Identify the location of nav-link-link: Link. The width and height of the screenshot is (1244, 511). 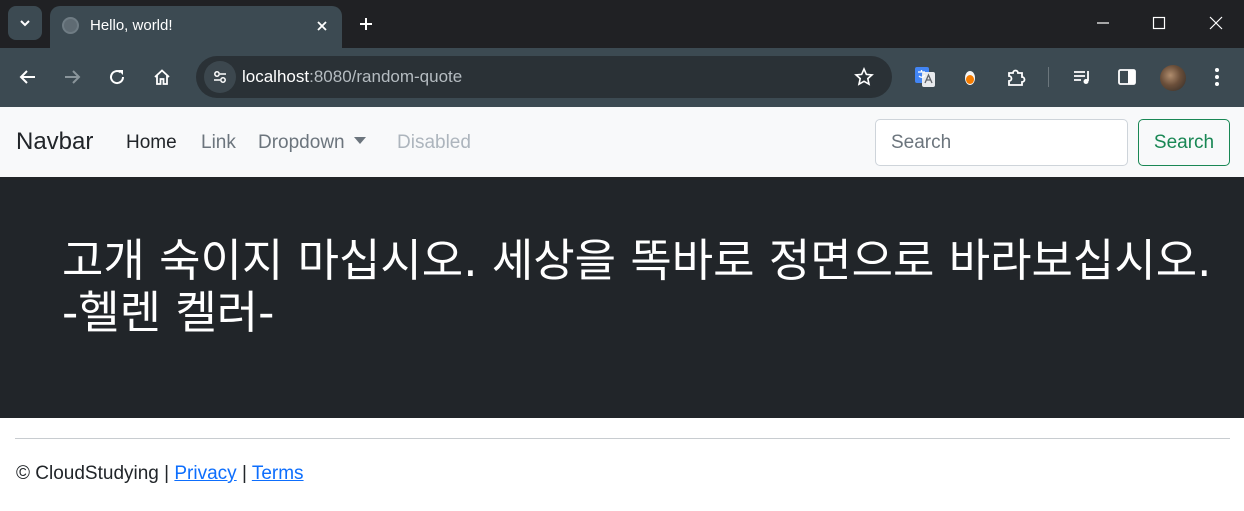
(218, 143).